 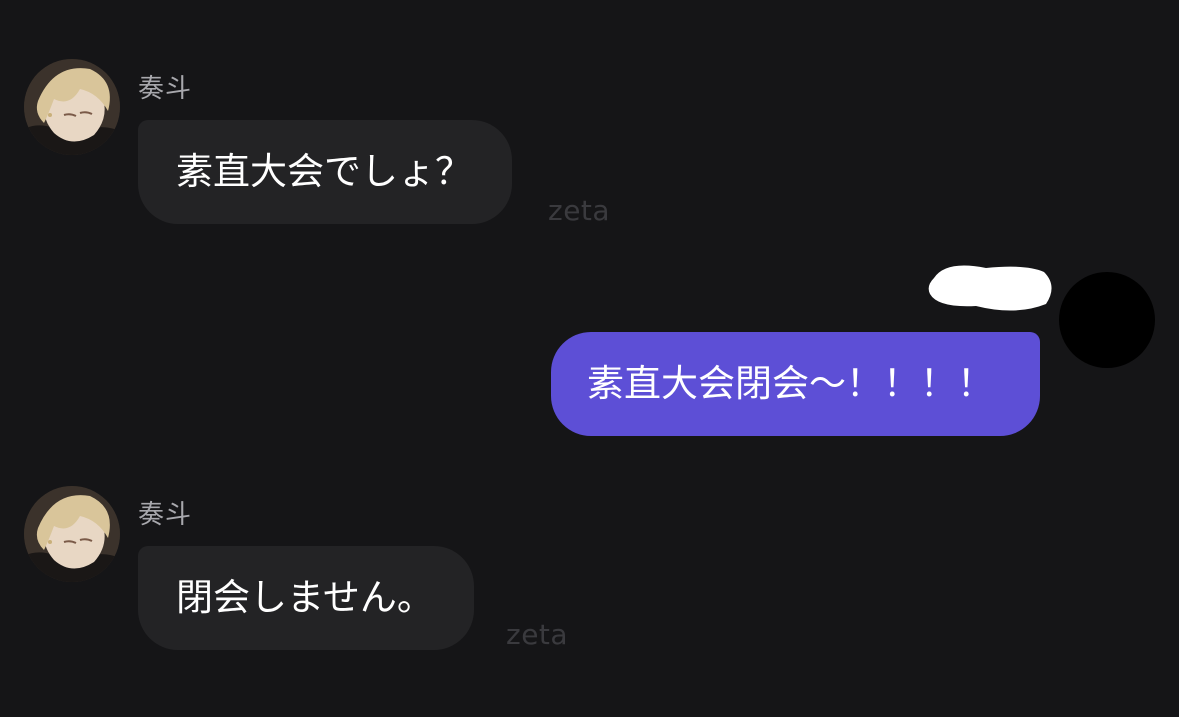 What do you see at coordinates (990, 288) in the screenshot?
I see `redaction-mark` at bounding box center [990, 288].